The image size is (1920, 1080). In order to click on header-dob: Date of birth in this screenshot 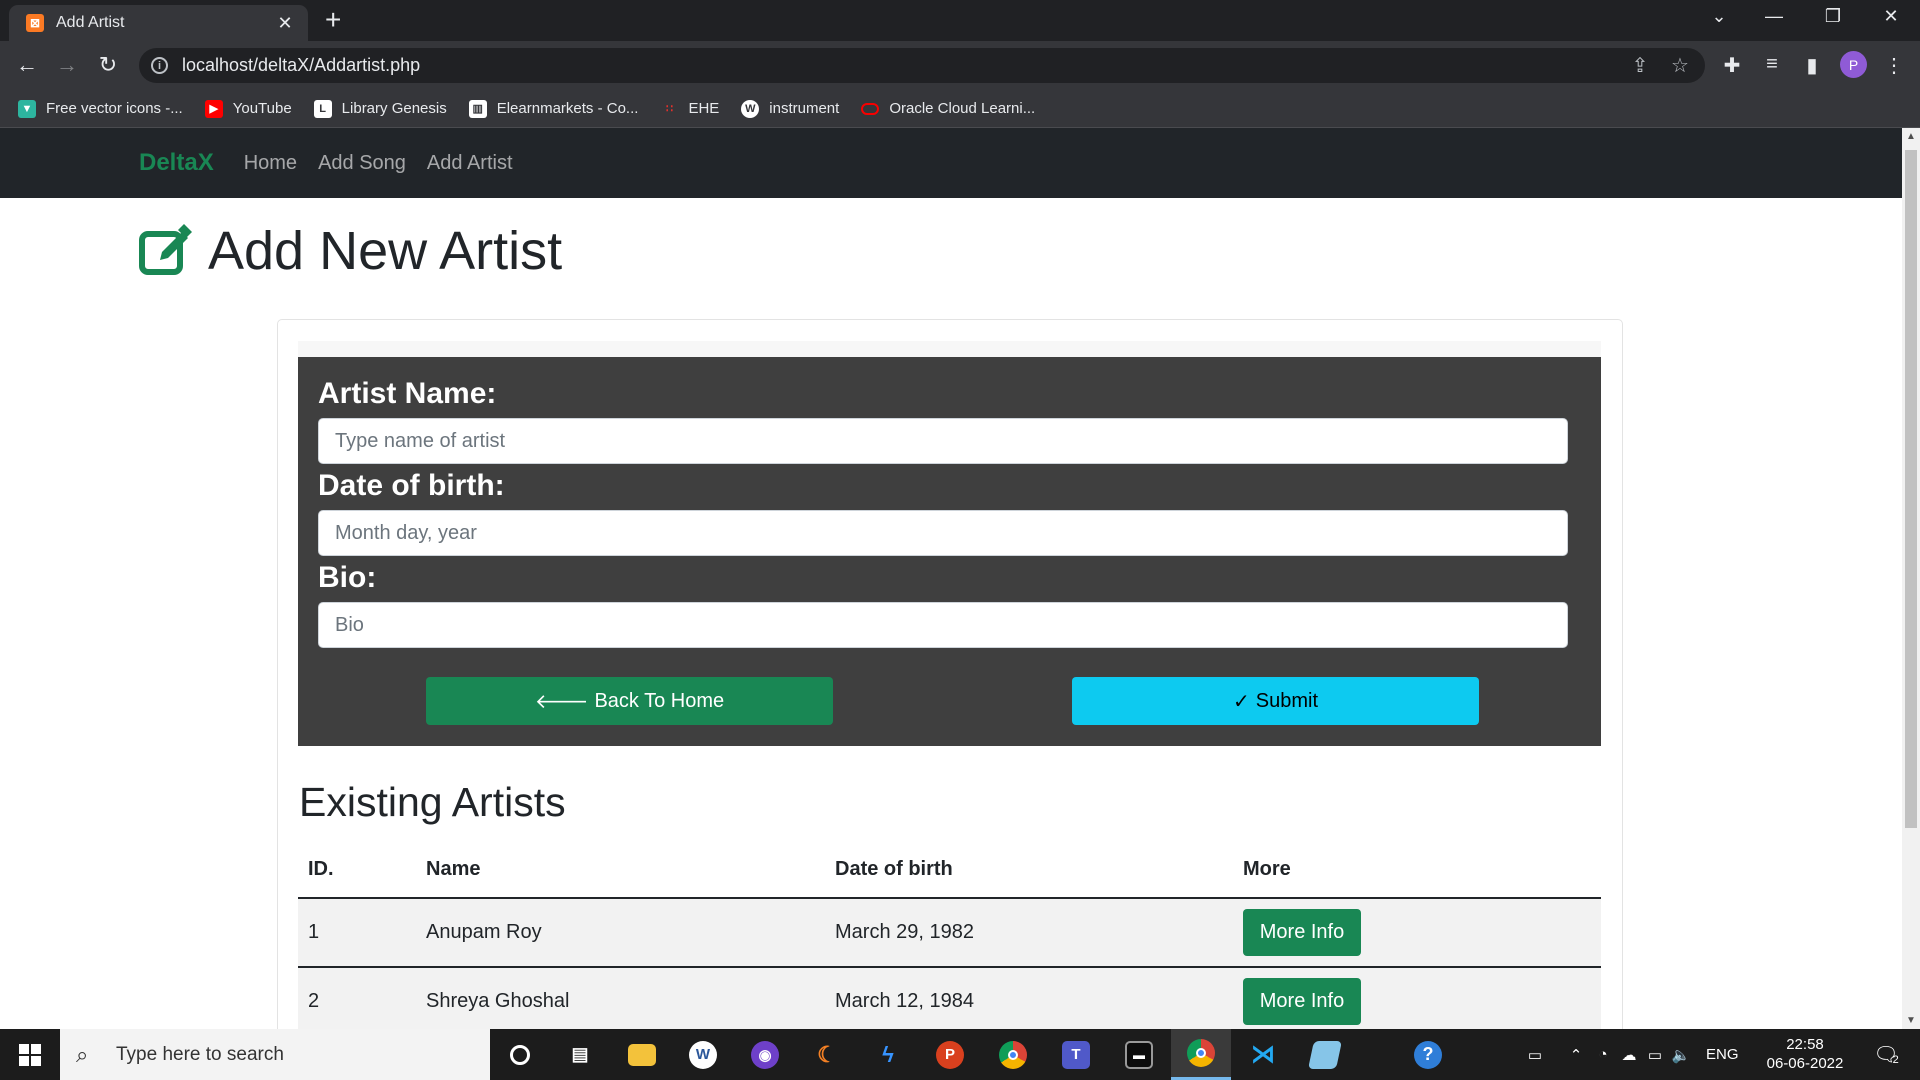, I will do `click(1029, 870)`.